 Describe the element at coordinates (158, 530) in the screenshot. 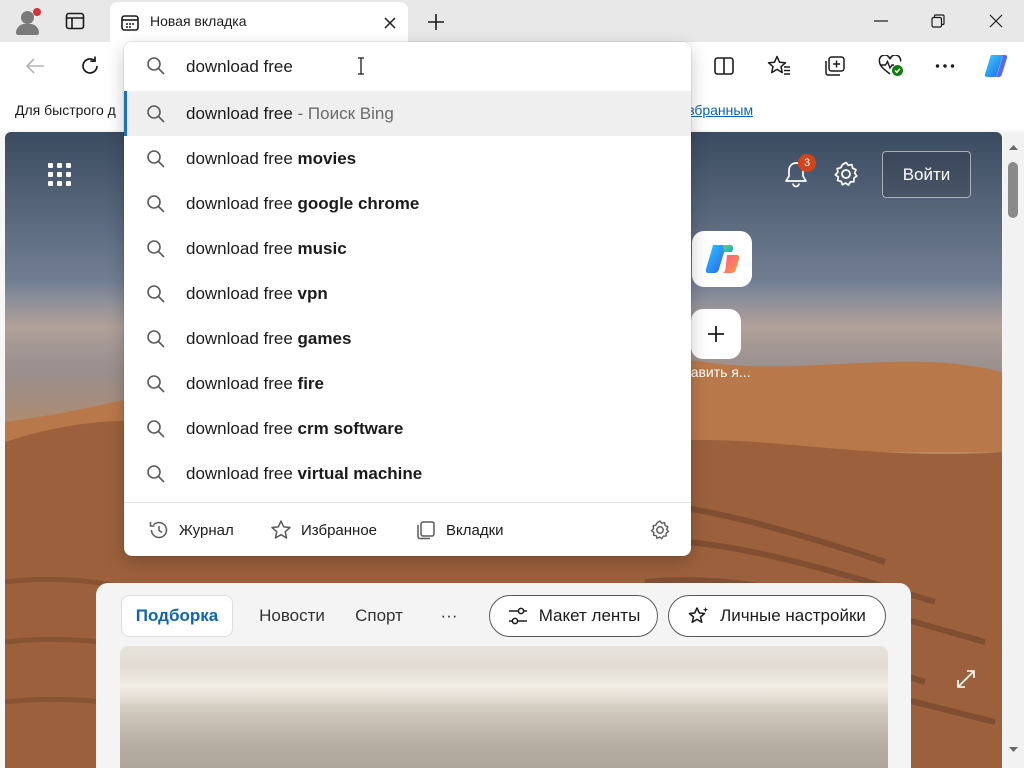

I see `history-clock-icon` at that location.